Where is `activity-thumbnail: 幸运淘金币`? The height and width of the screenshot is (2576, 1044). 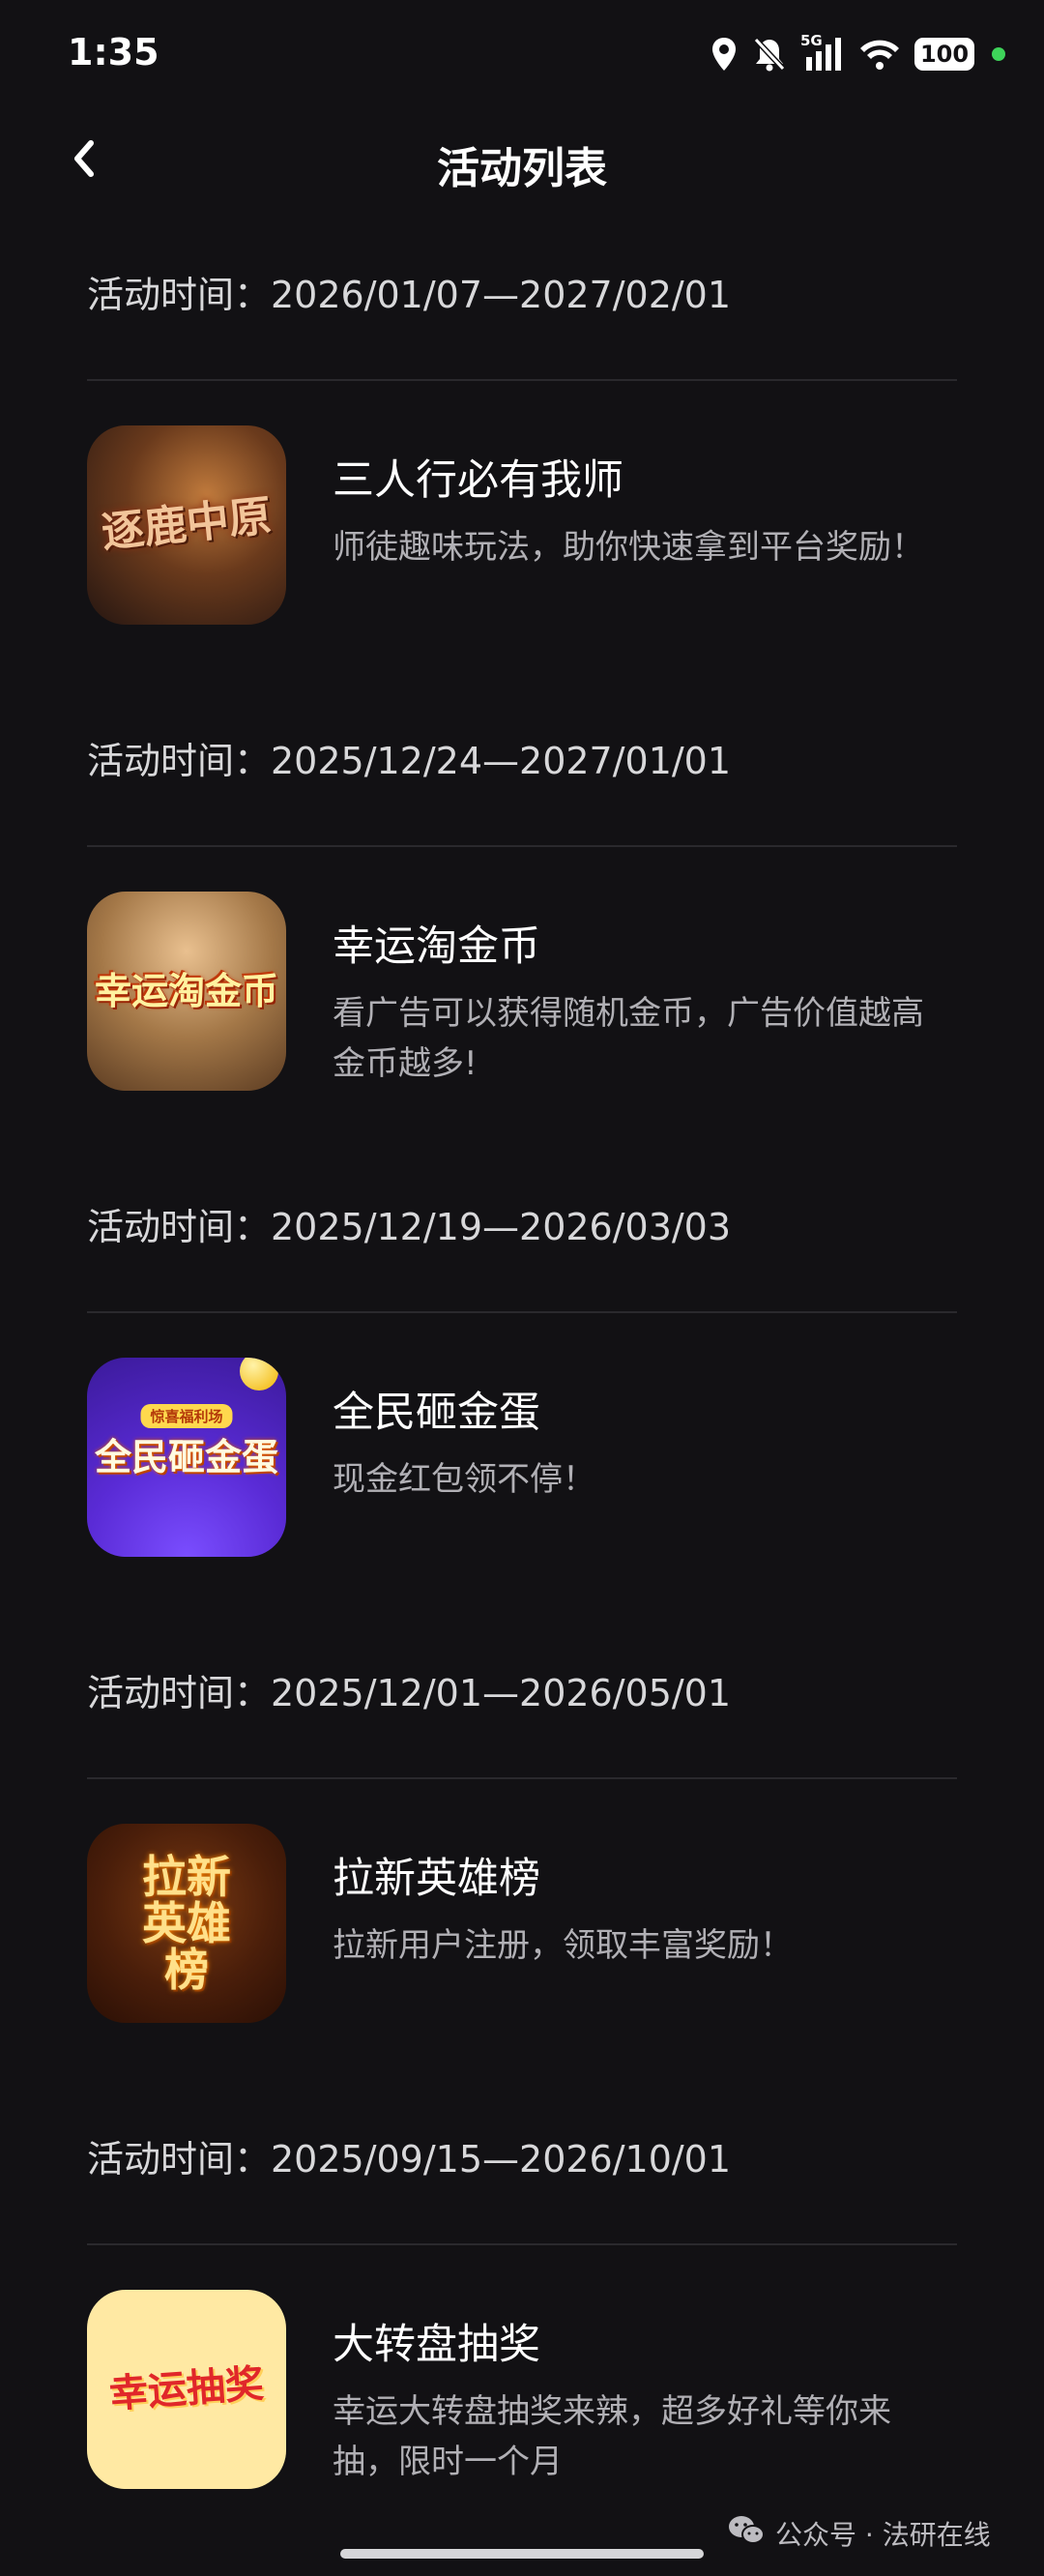 activity-thumbnail: 幸运淘金币 is located at coordinates (186, 991).